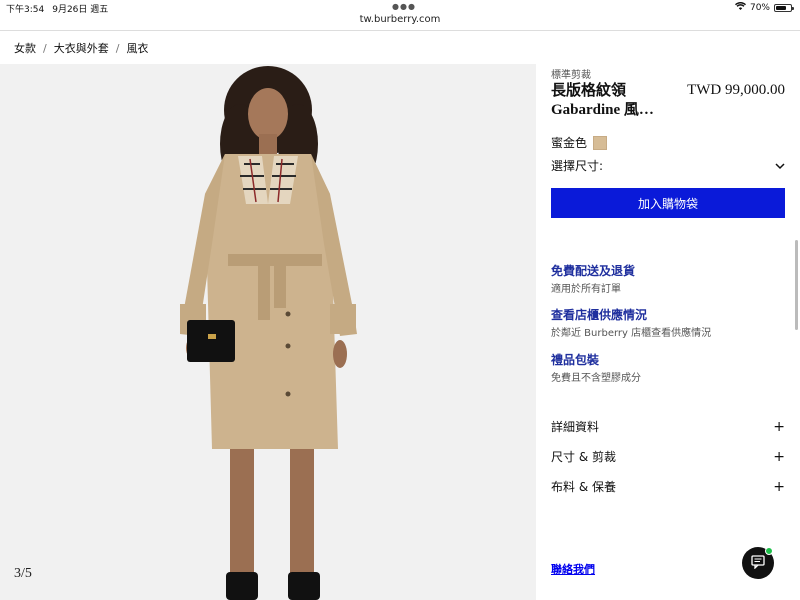 This screenshot has width=800, height=600. Describe the element at coordinates (631, 333) in the screenshot. I see `store-availability-note: 於鄰近 Burberry 店櫃查看供應情況` at that location.